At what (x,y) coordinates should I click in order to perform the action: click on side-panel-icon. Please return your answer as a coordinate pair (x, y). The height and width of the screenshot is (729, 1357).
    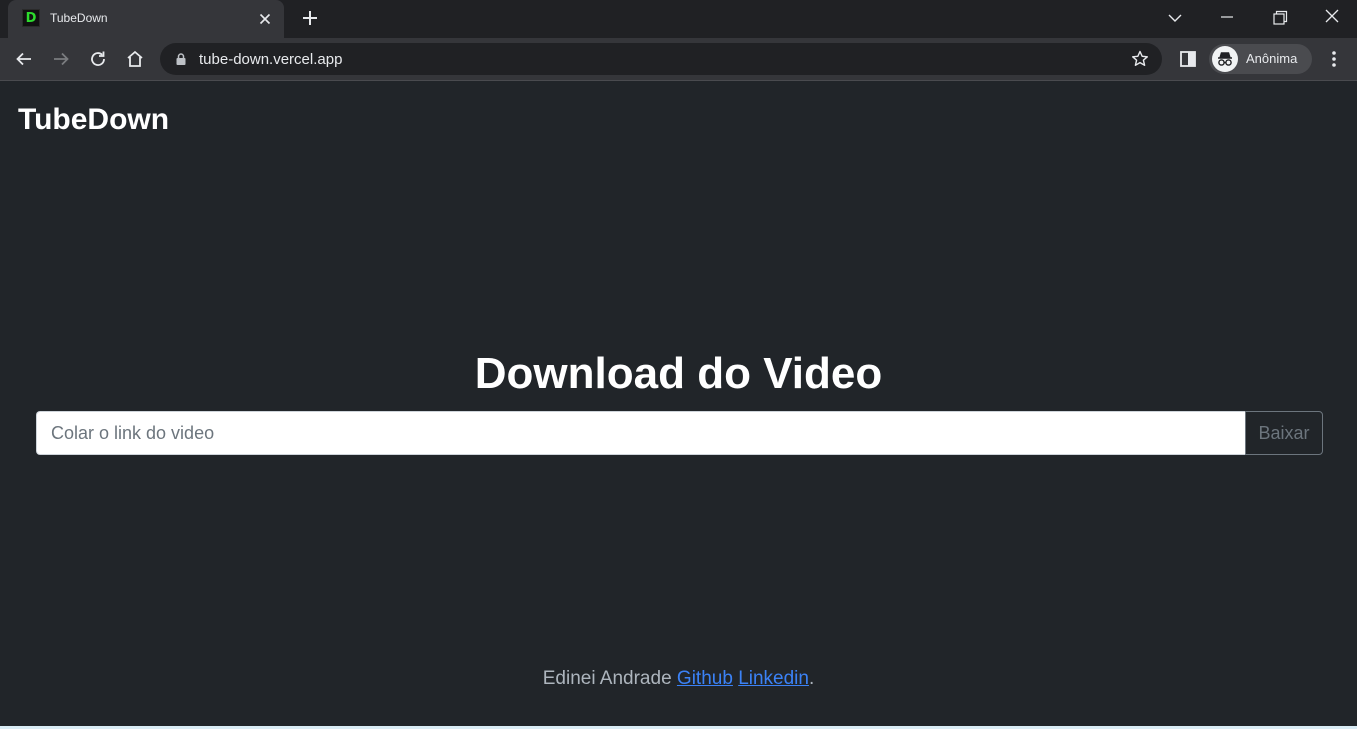
    Looking at the image, I should click on (1188, 59).